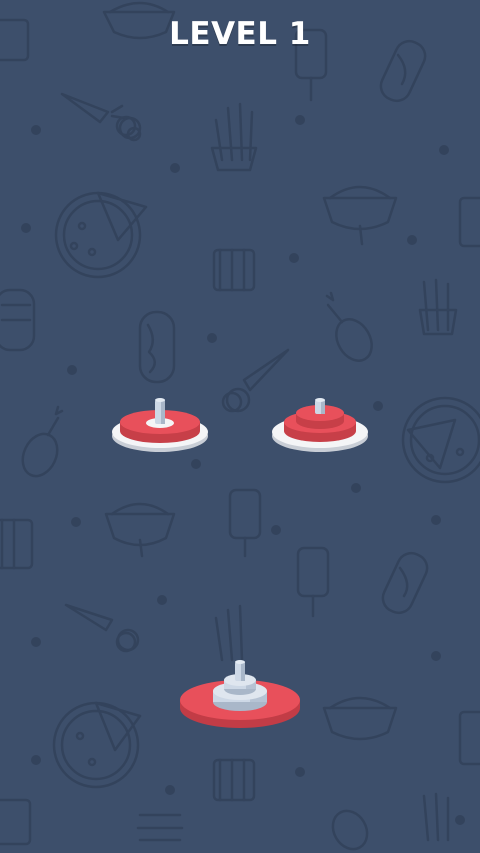 This screenshot has height=853, width=480. Describe the element at coordinates (240, 695) in the screenshot. I see `peg-stack-bottom` at that location.